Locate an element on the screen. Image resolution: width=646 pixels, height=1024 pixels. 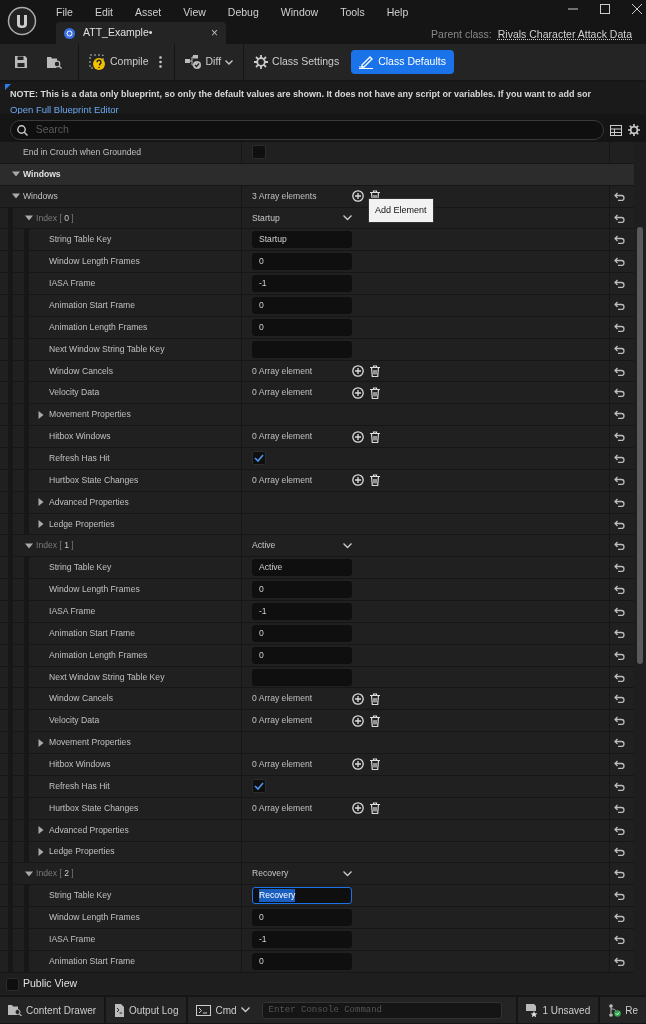
cmd-dropdown: Cmd is located at coordinates (223, 1010).